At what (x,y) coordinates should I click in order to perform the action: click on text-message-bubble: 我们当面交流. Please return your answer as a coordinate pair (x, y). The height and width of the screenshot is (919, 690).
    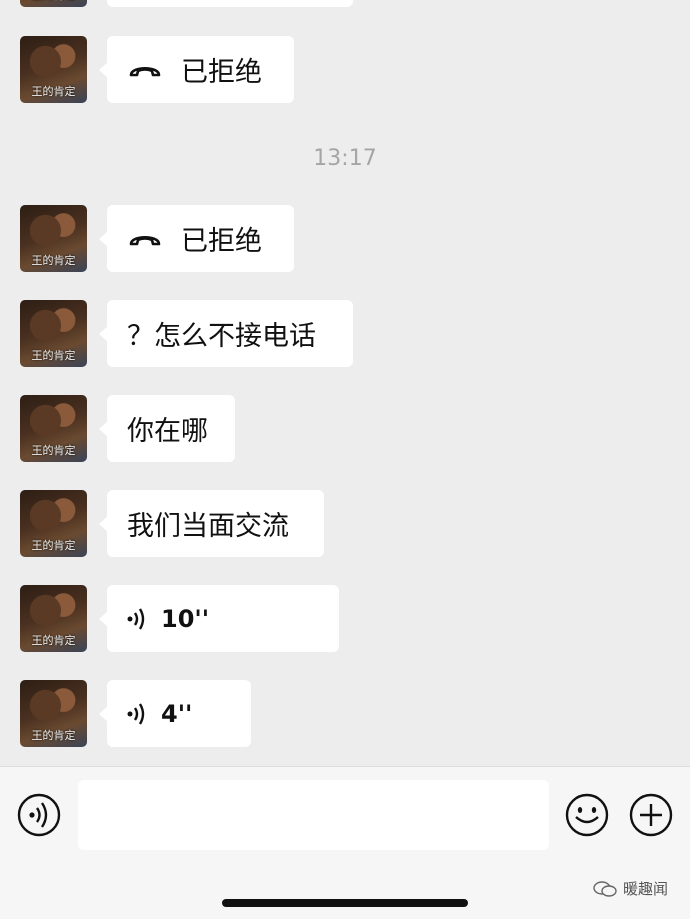
    Looking at the image, I should click on (211, 523).